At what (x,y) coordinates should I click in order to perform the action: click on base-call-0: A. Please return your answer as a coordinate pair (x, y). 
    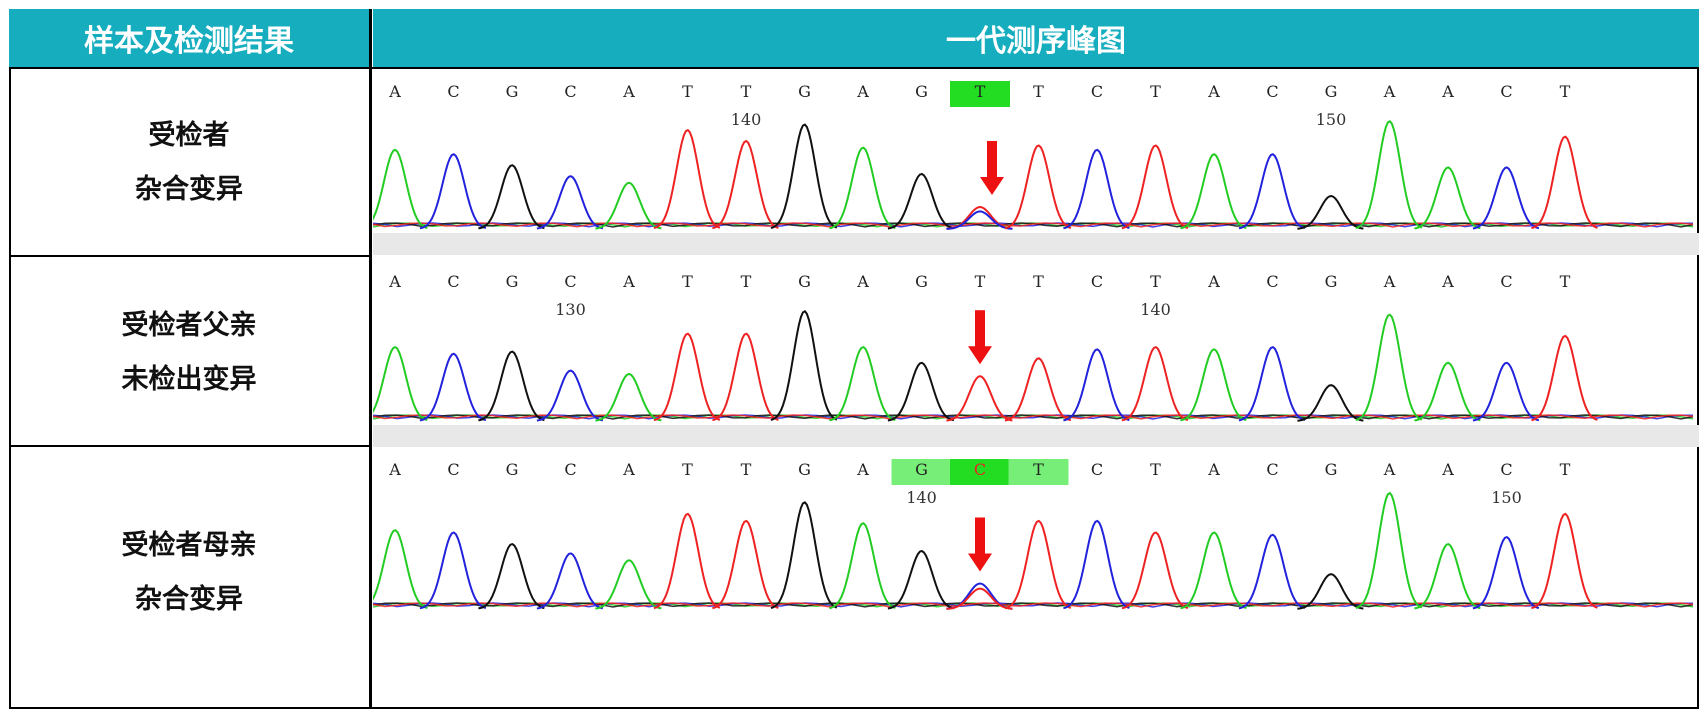
    Looking at the image, I should click on (394, 281).